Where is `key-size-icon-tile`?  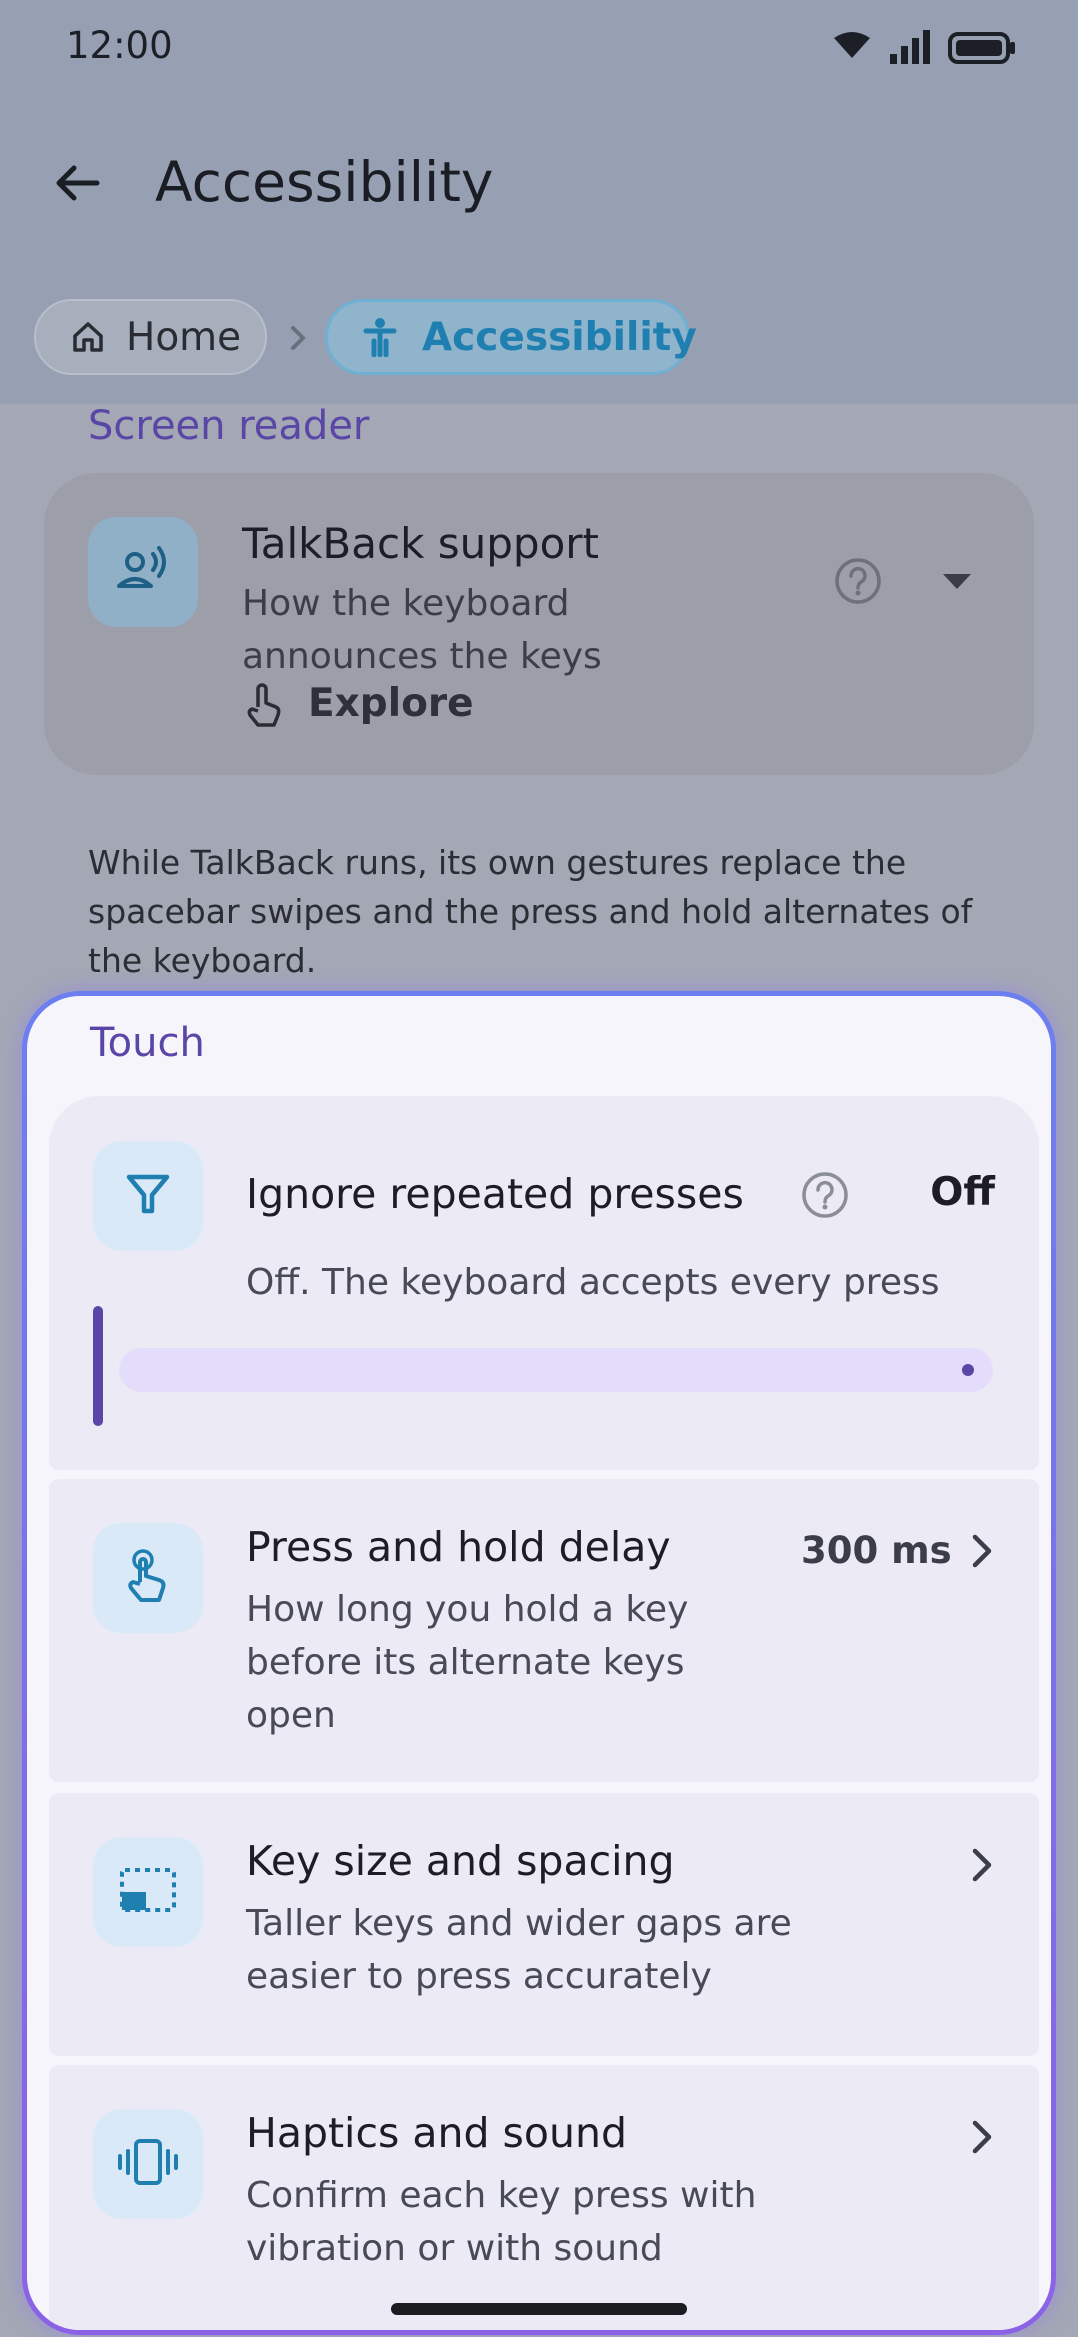
key-size-icon-tile is located at coordinates (148, 1892).